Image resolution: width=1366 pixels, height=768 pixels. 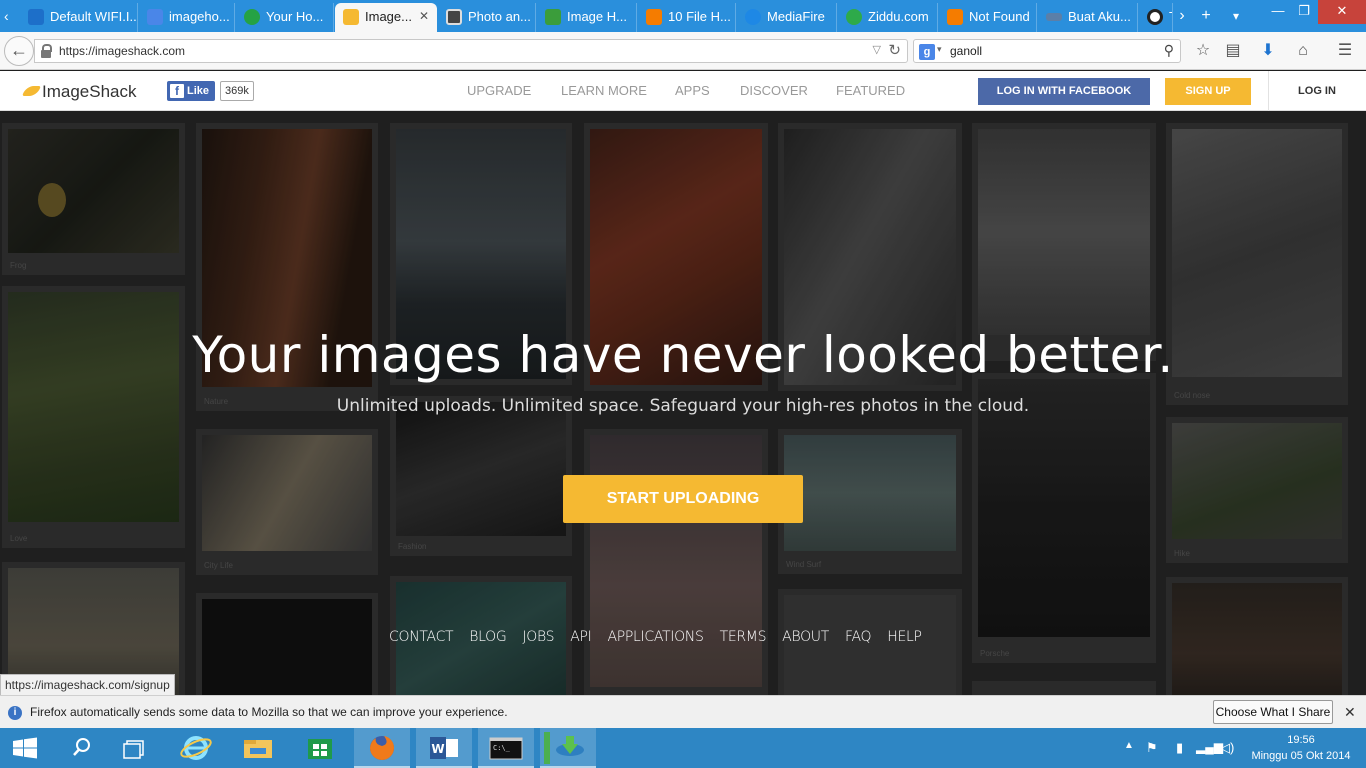 What do you see at coordinates (191, 91) in the screenshot?
I see `facebook-like-button: f Like` at bounding box center [191, 91].